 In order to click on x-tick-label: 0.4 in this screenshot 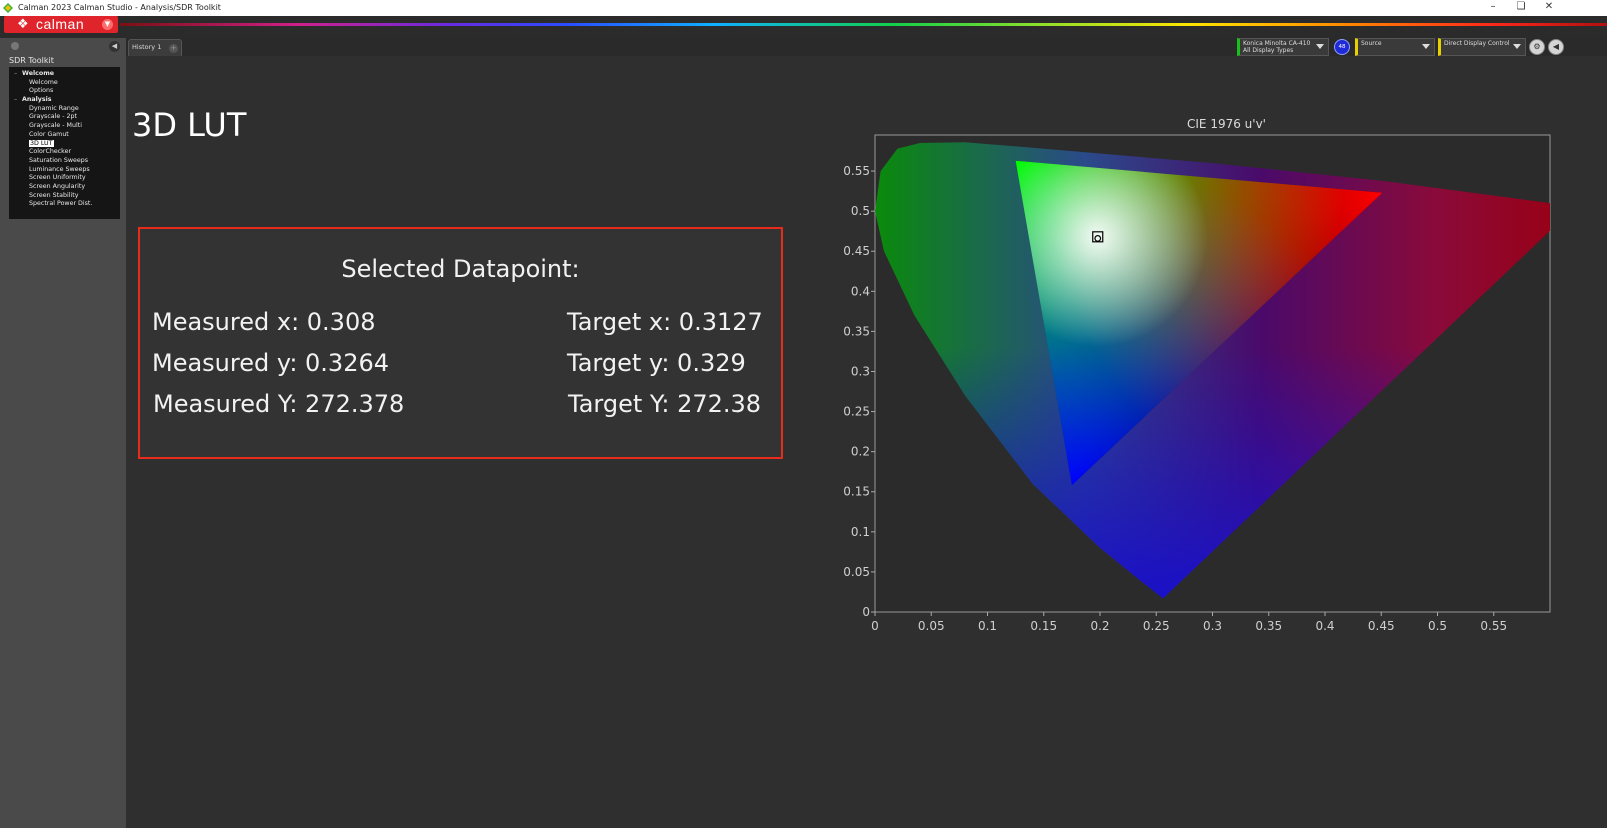, I will do `click(1324, 626)`.